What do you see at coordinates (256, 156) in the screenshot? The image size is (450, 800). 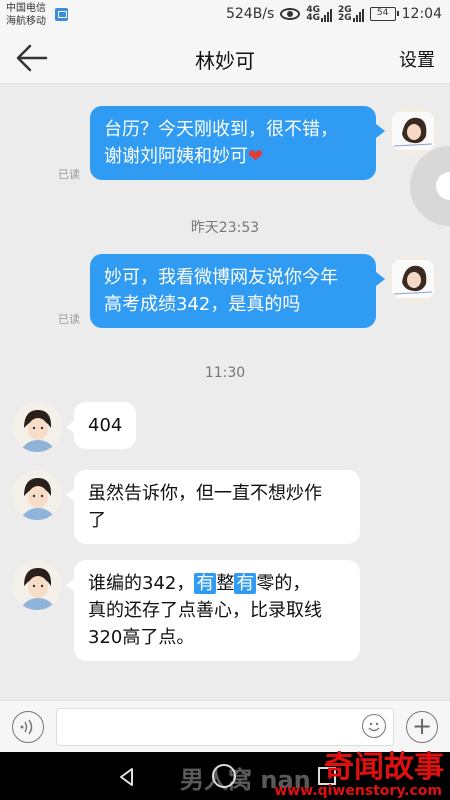 I see `heart-icon: ❤` at bounding box center [256, 156].